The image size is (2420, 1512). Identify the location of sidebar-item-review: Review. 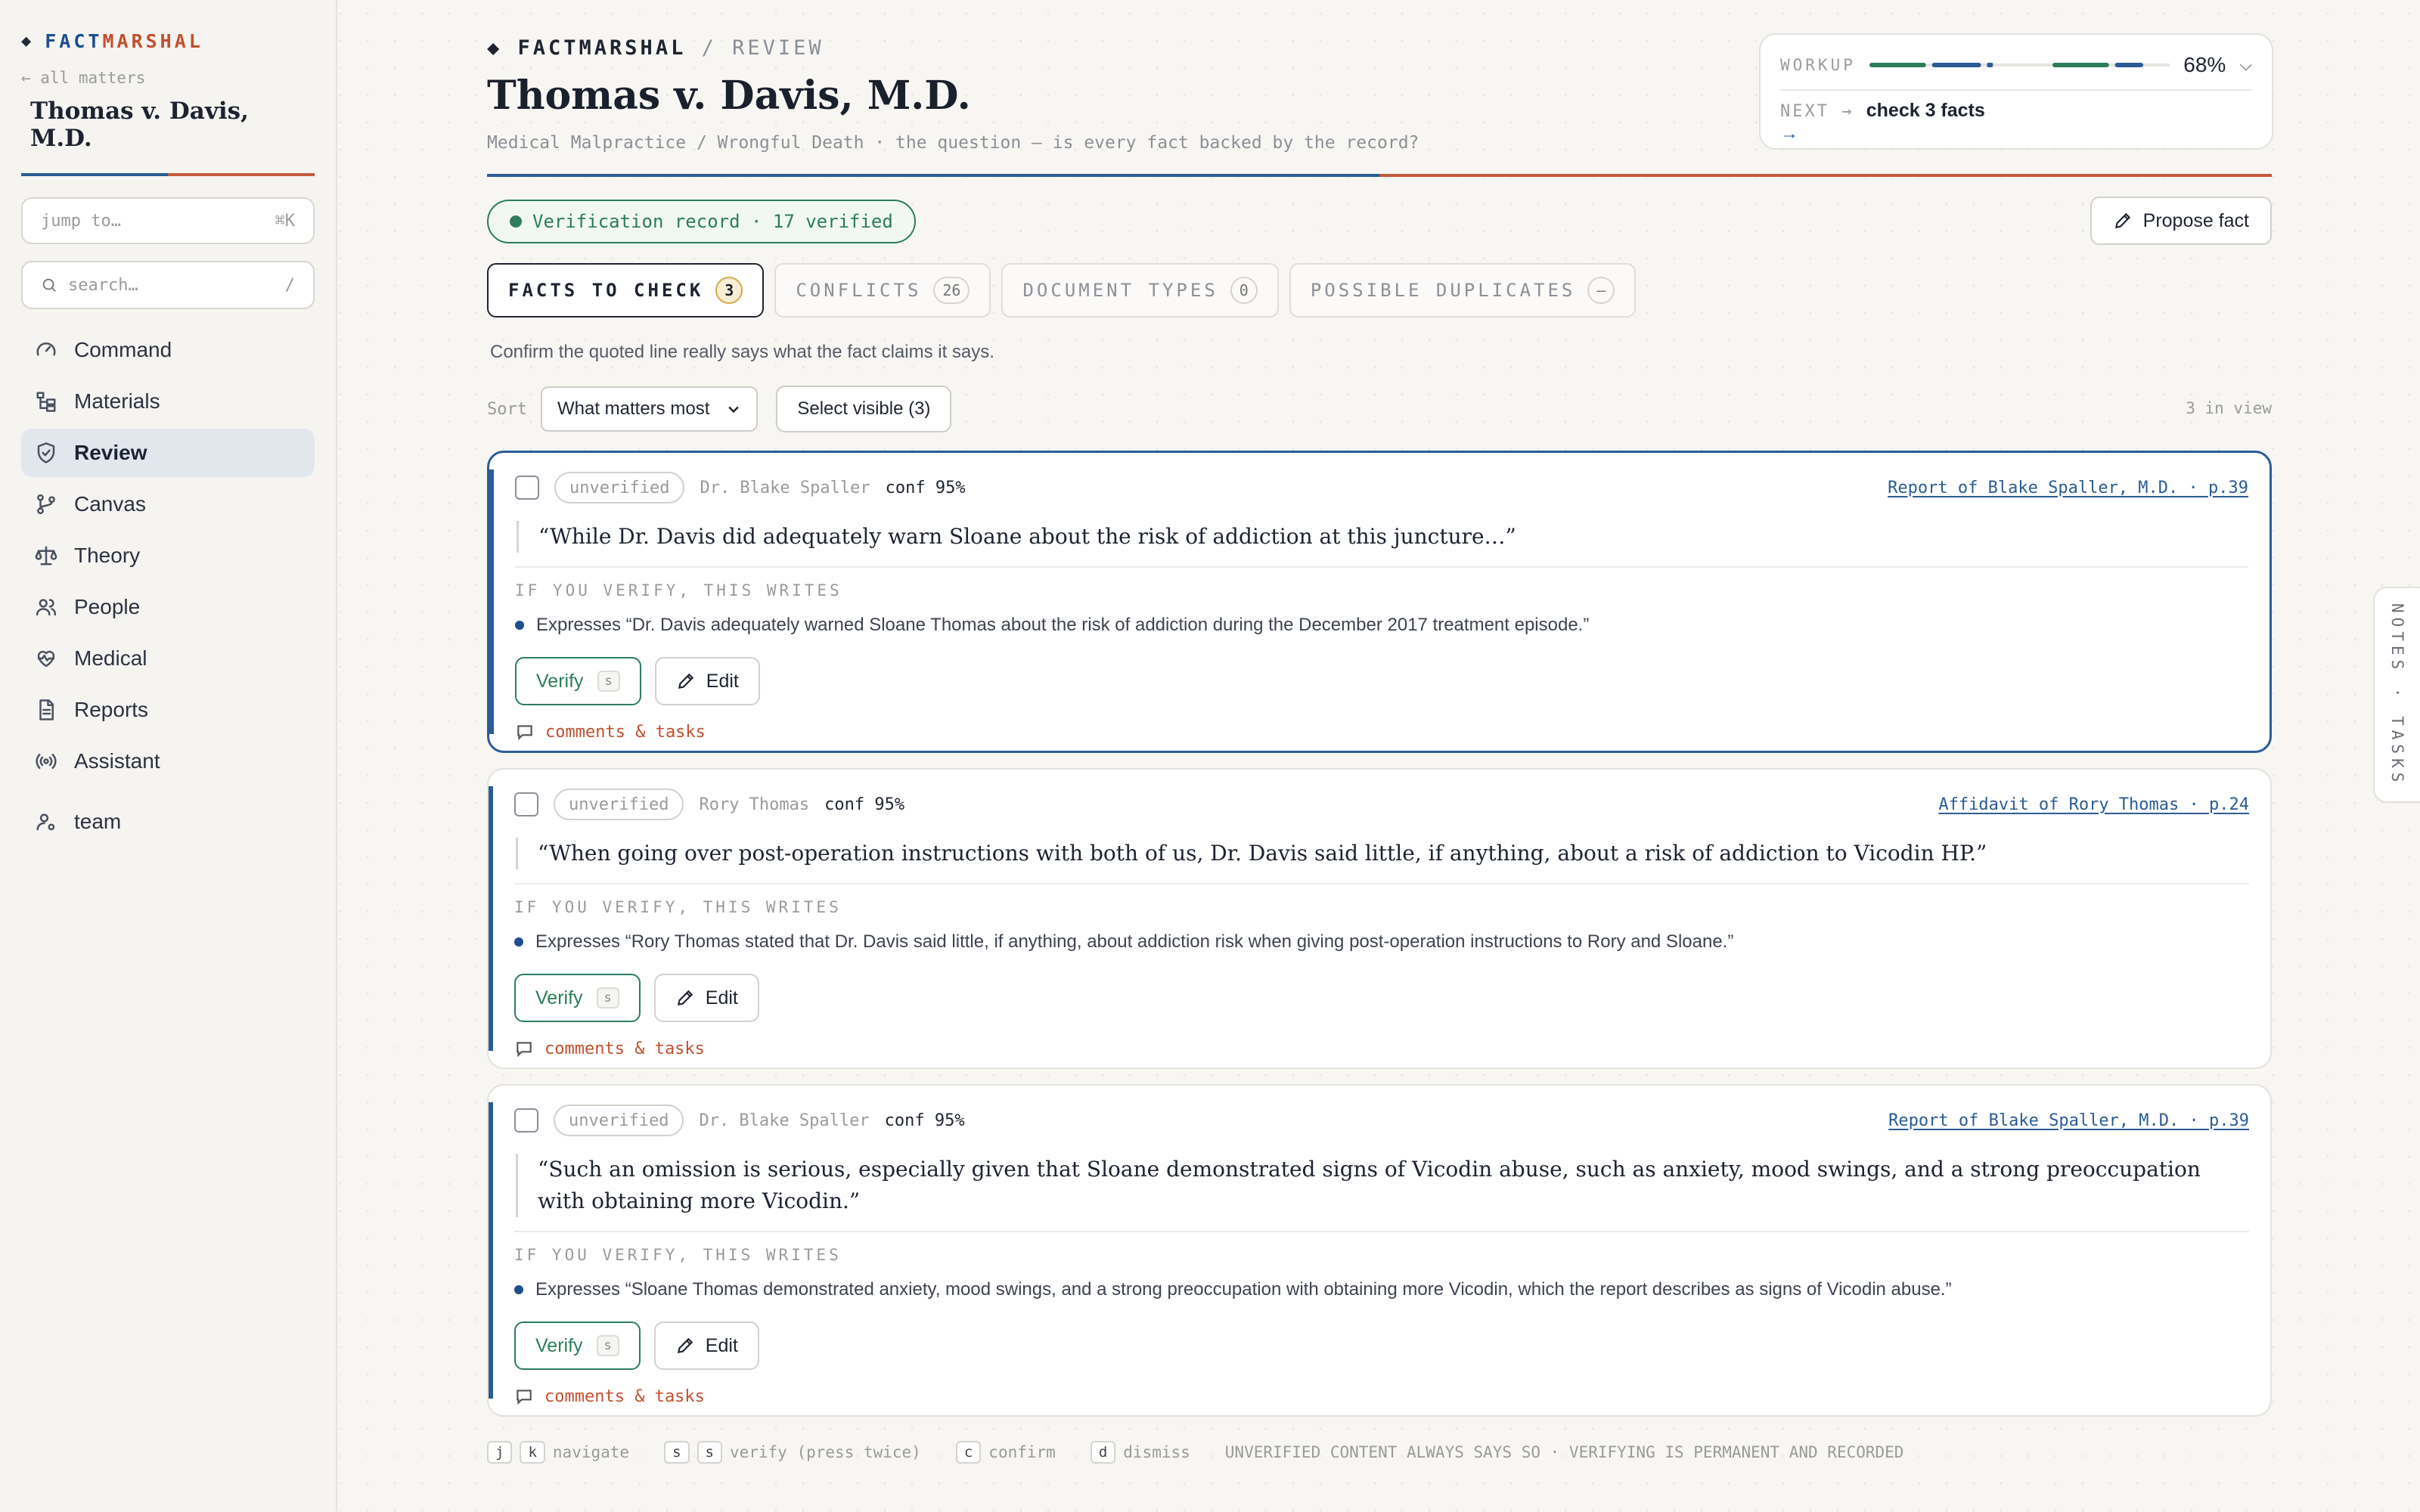
(168, 453).